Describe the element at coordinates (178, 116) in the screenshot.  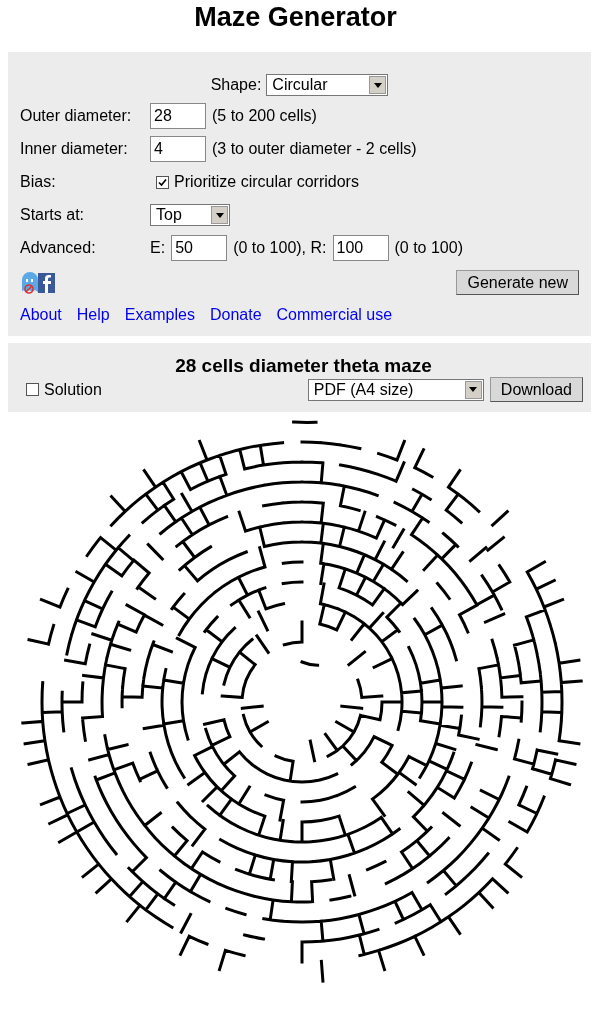
I see `outer-diameter-field: 28` at that location.